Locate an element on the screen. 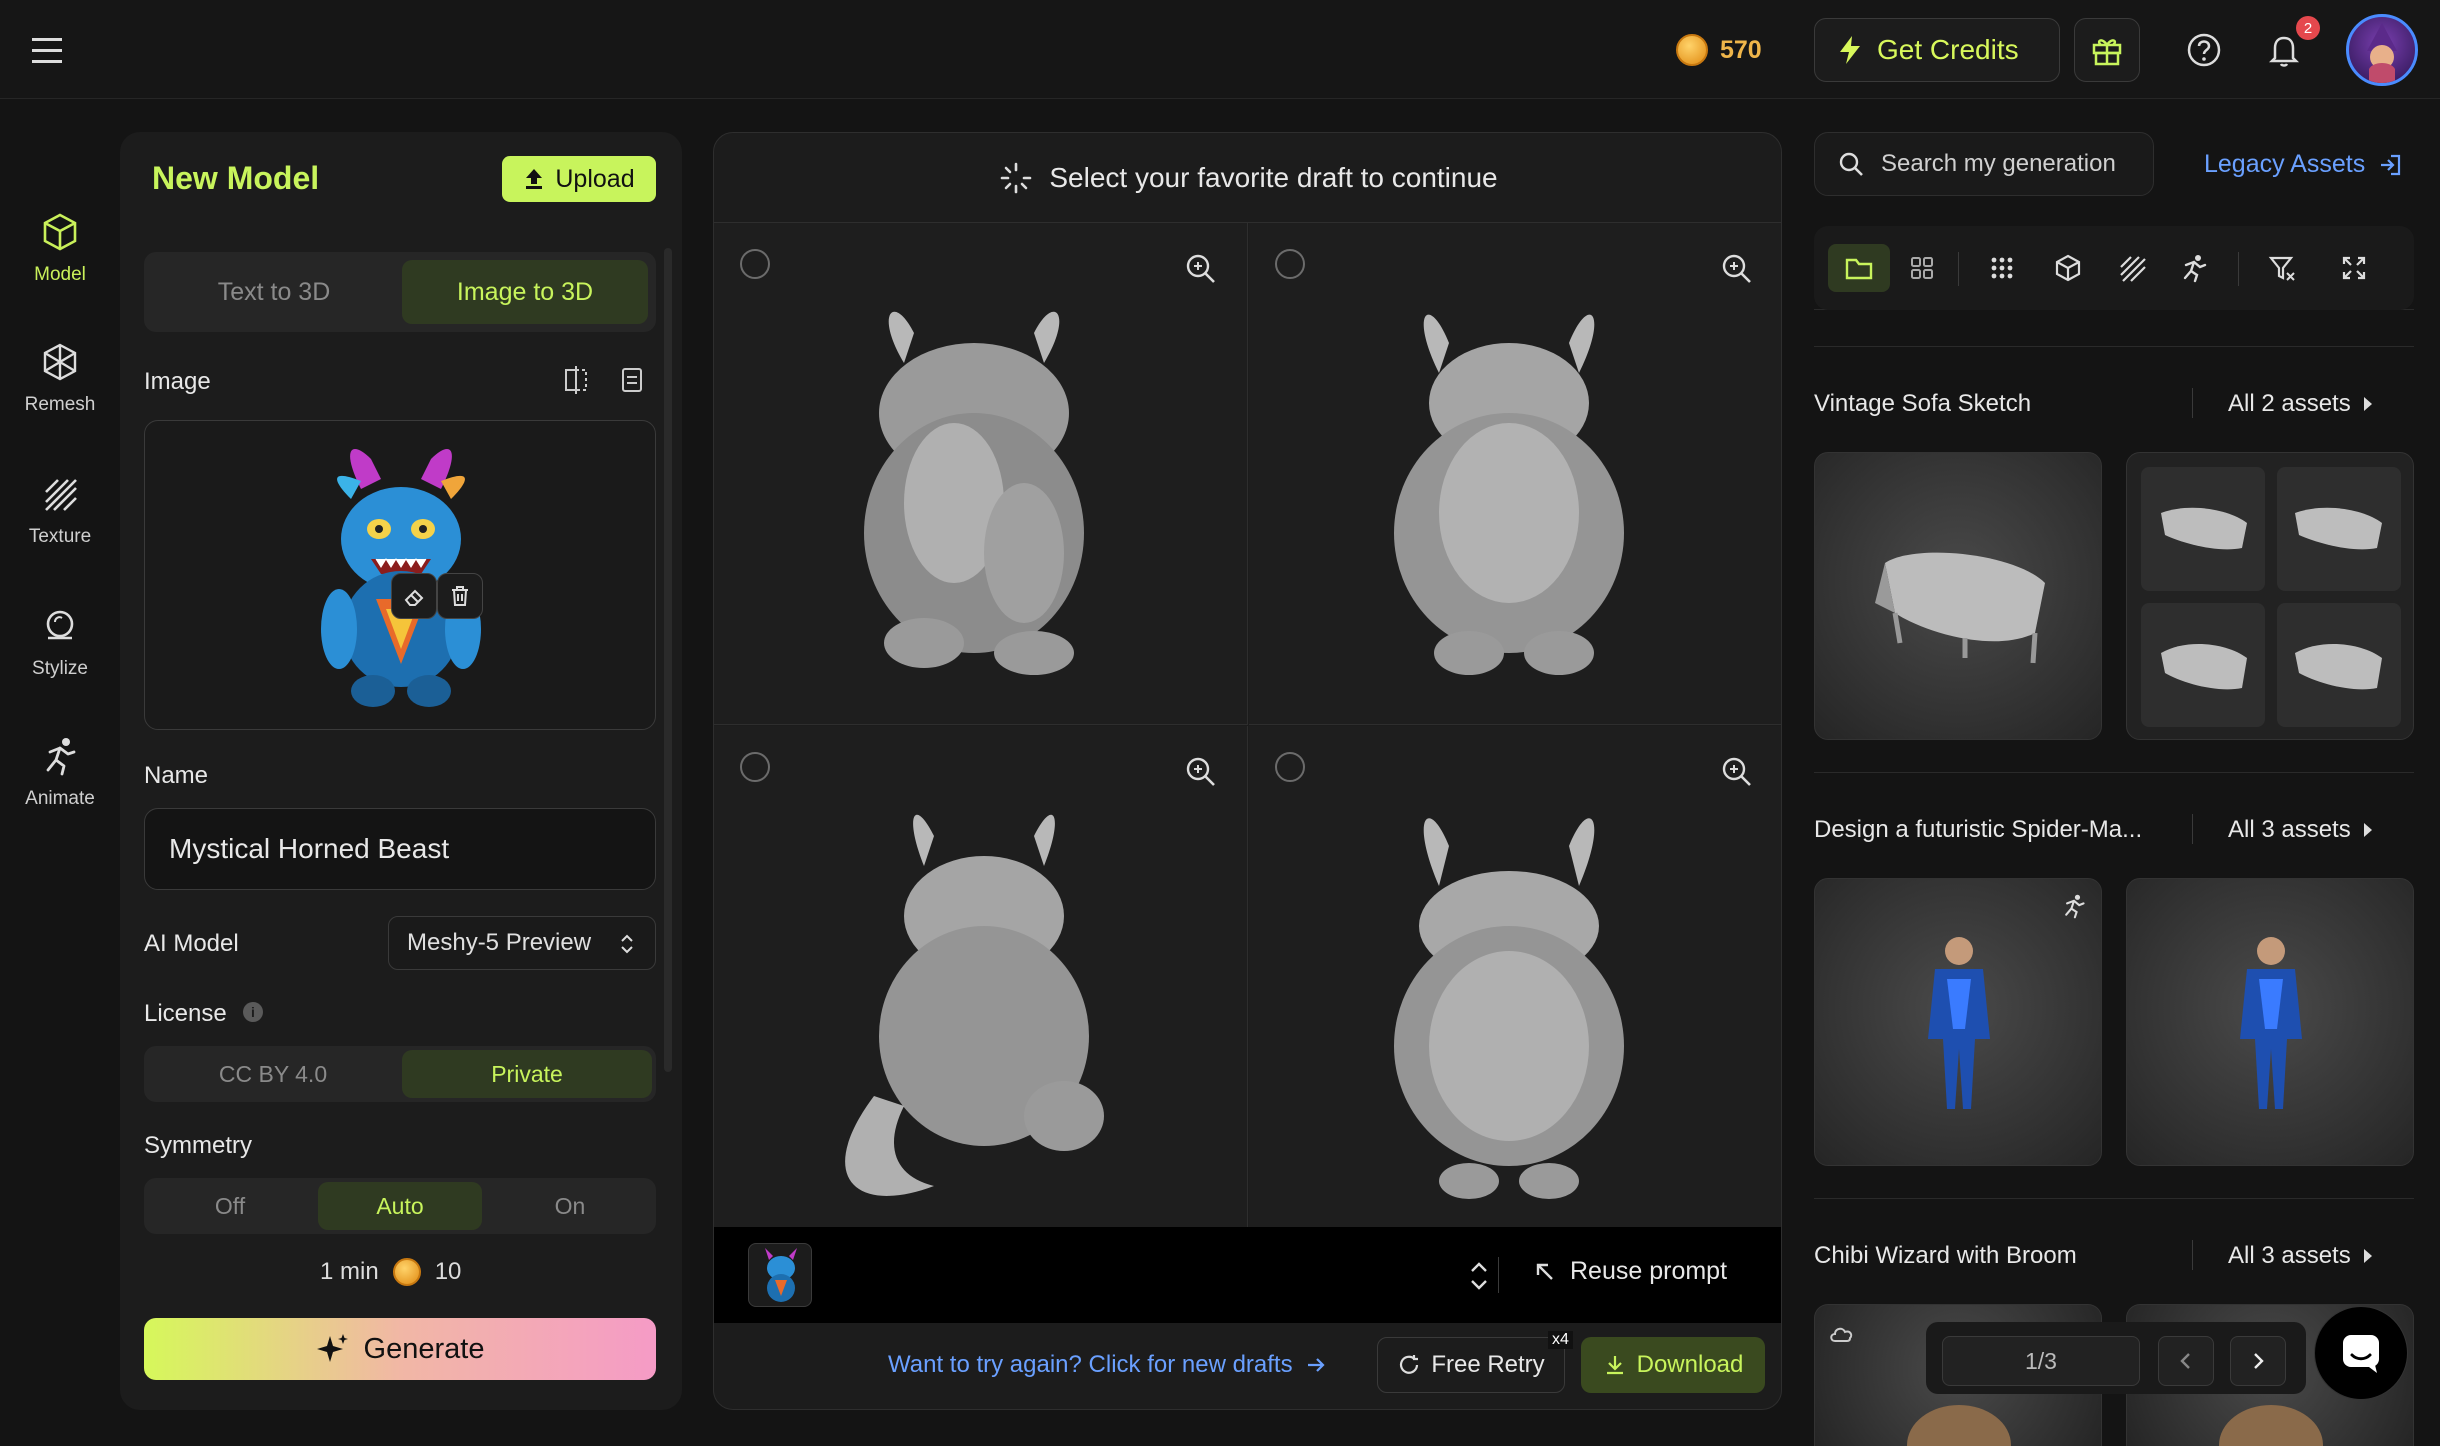 This screenshot has width=2440, height=1446. draft-header-text: Select your favorite draft to continue is located at coordinates (1273, 177).